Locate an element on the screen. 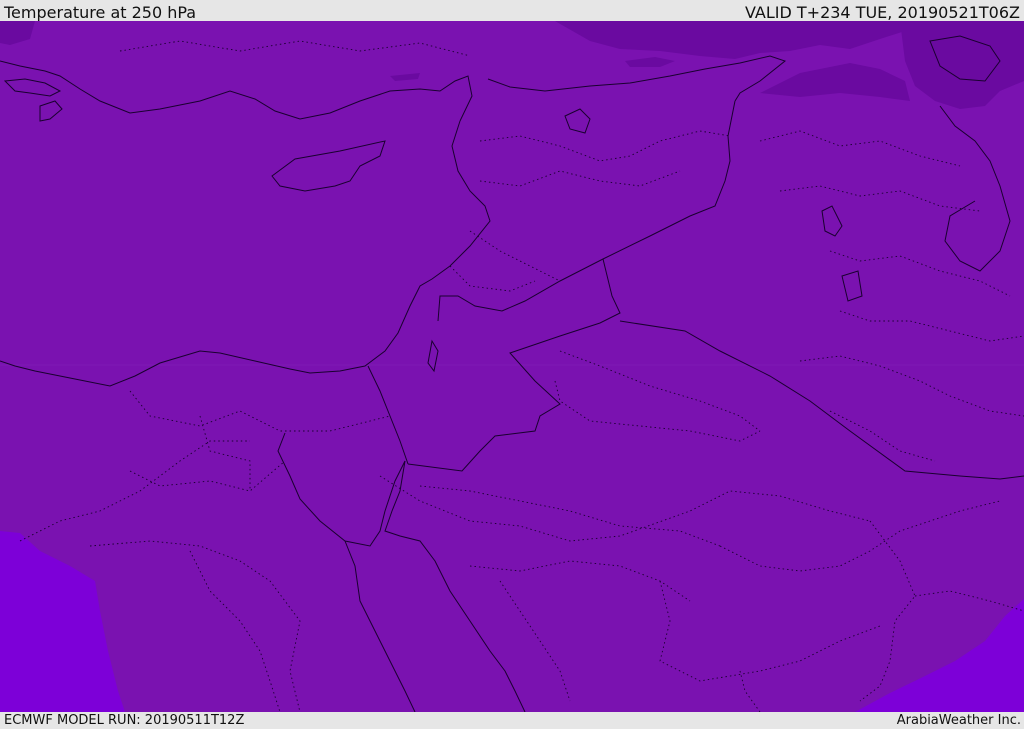 Image resolution: width=1024 pixels, height=729 pixels. map-title: Temperature at 250 hPa is located at coordinates (100, 12).